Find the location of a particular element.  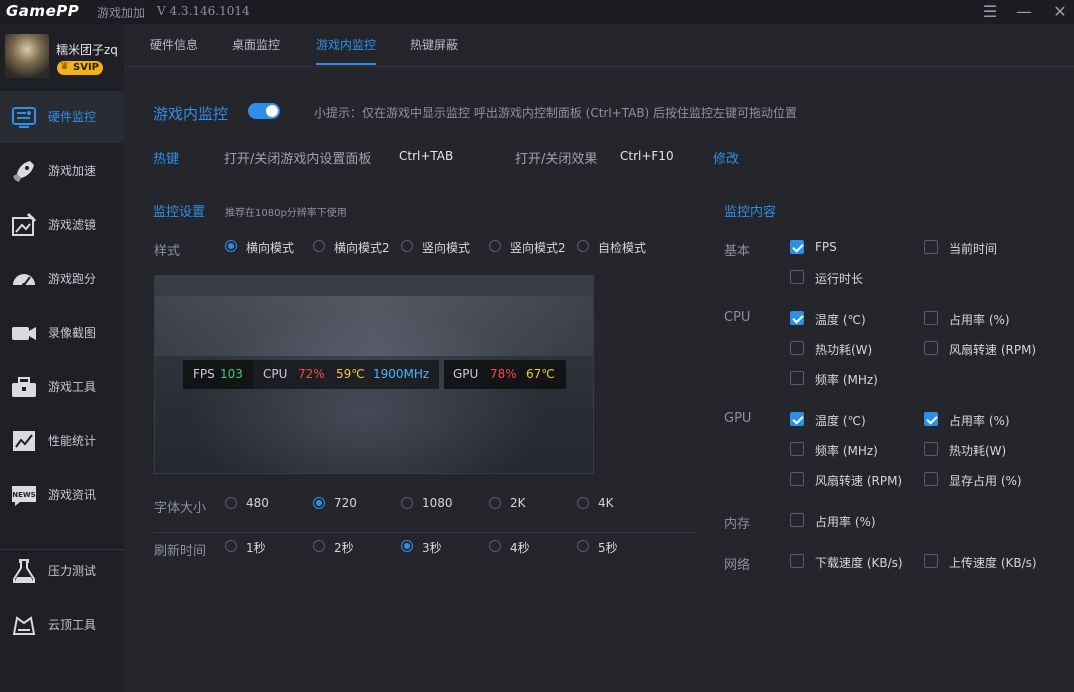

sidebar-item-label: 游戏滤镜 is located at coordinates (72, 225).